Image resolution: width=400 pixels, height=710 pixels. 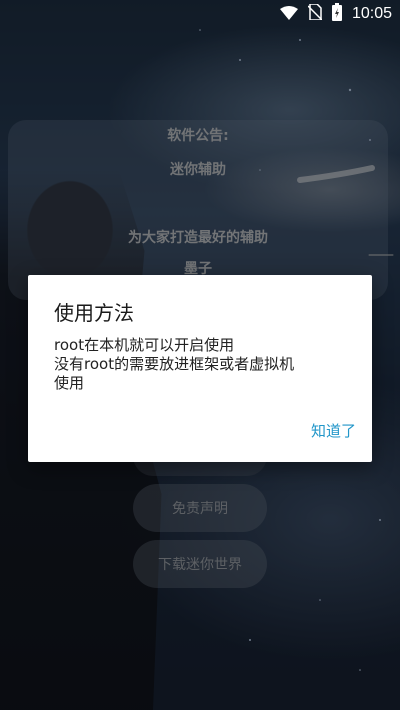 I want to click on status-time: 10:05, so click(x=371, y=13).